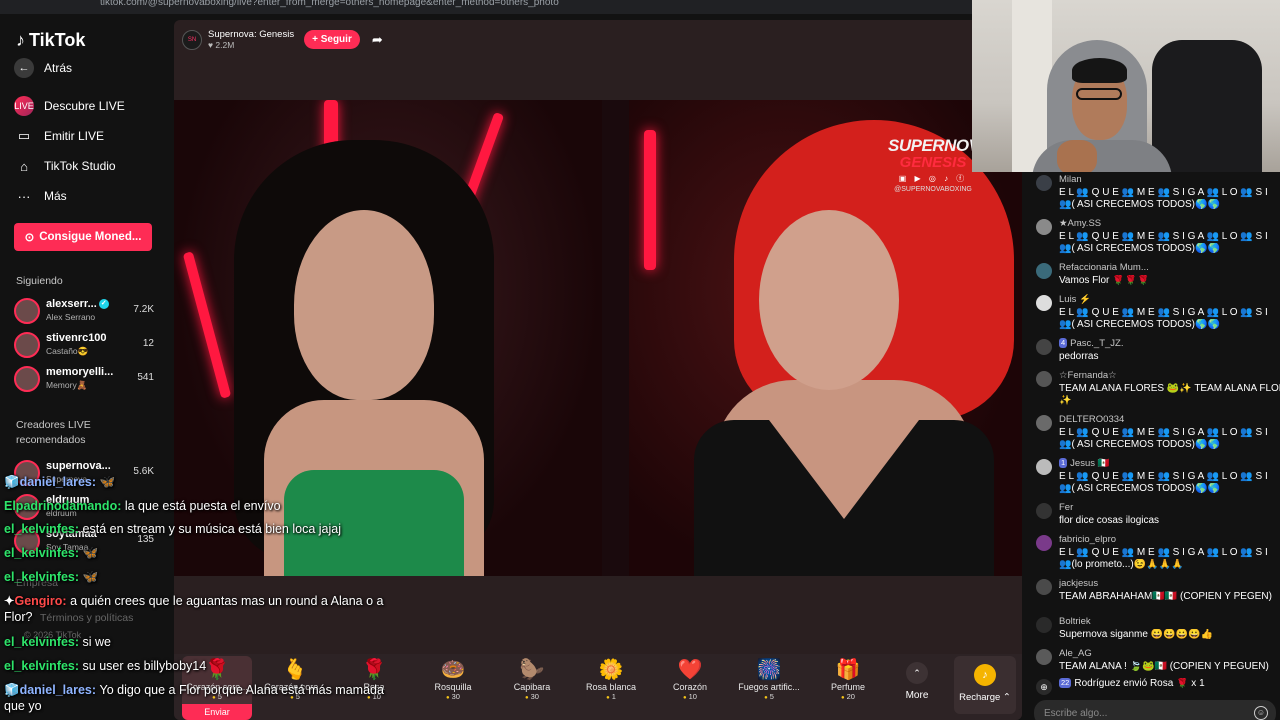 The height and width of the screenshot is (720, 1280). I want to click on following-item: memoryelli... Memory🧸 541, so click(84, 379).